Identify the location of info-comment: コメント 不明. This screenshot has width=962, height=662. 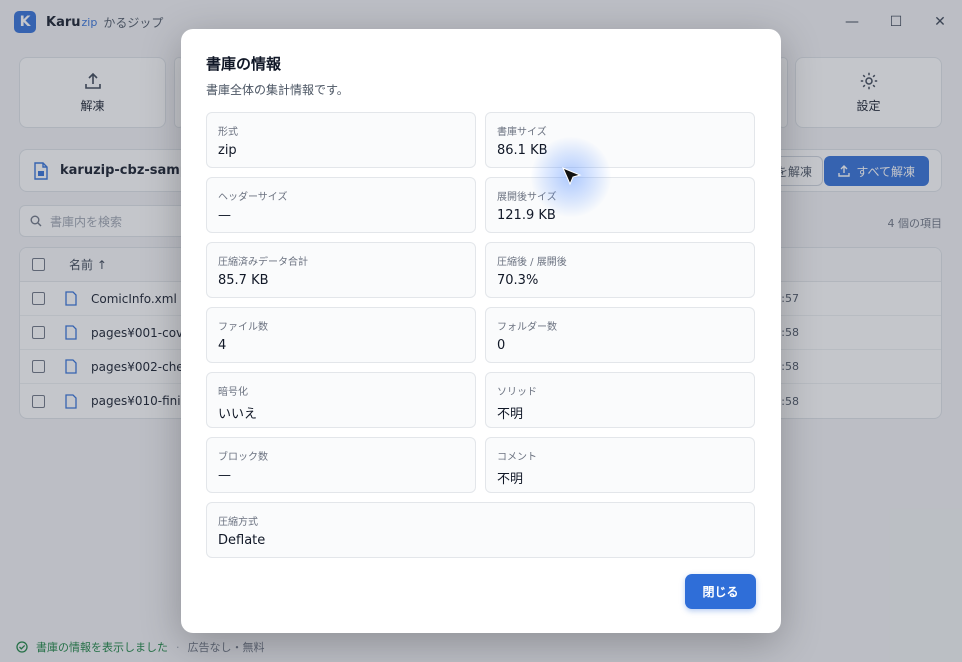
(620, 465).